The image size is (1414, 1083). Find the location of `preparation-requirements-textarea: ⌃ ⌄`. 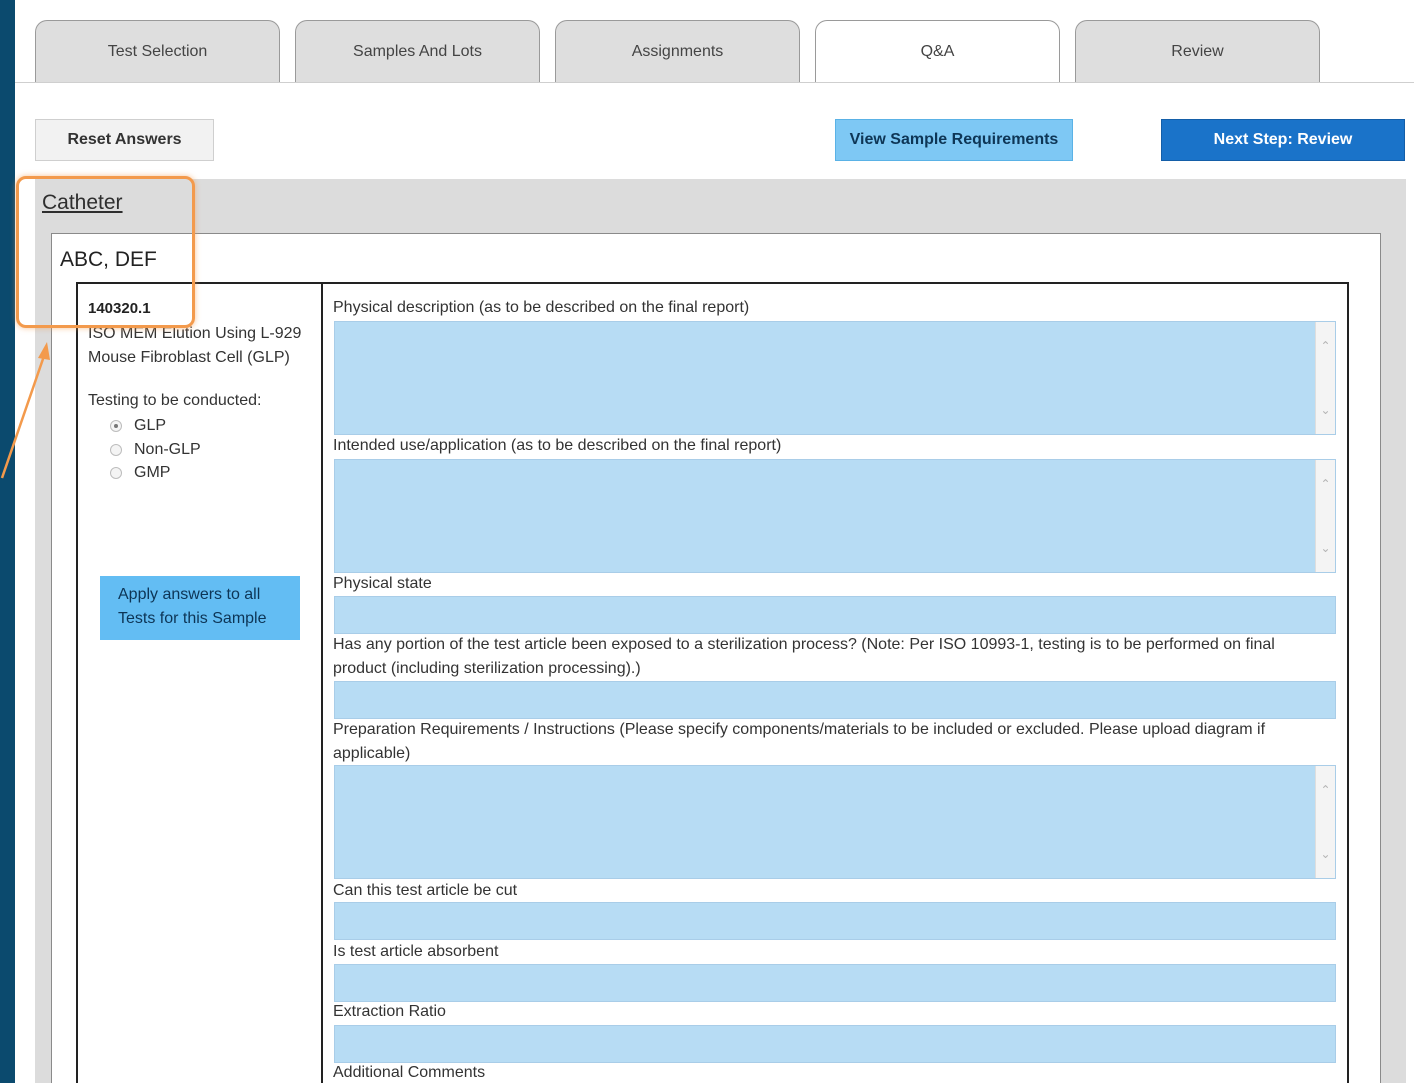

preparation-requirements-textarea: ⌃ ⌄ is located at coordinates (835, 822).